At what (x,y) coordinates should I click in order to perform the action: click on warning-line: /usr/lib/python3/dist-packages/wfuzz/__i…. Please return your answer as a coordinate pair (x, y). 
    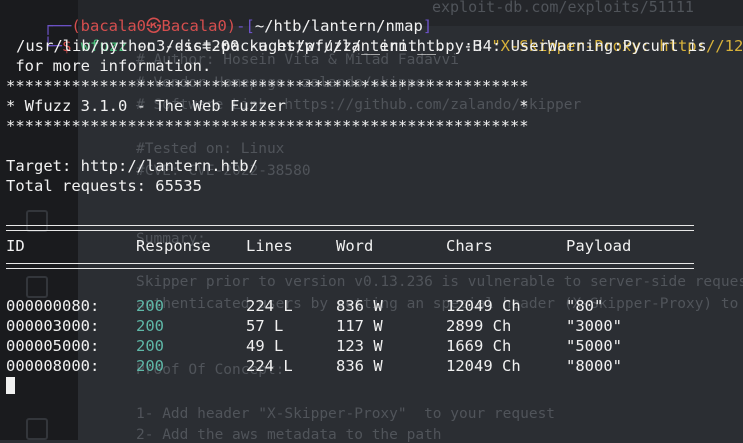
    Looking at the image, I should click on (361, 46).